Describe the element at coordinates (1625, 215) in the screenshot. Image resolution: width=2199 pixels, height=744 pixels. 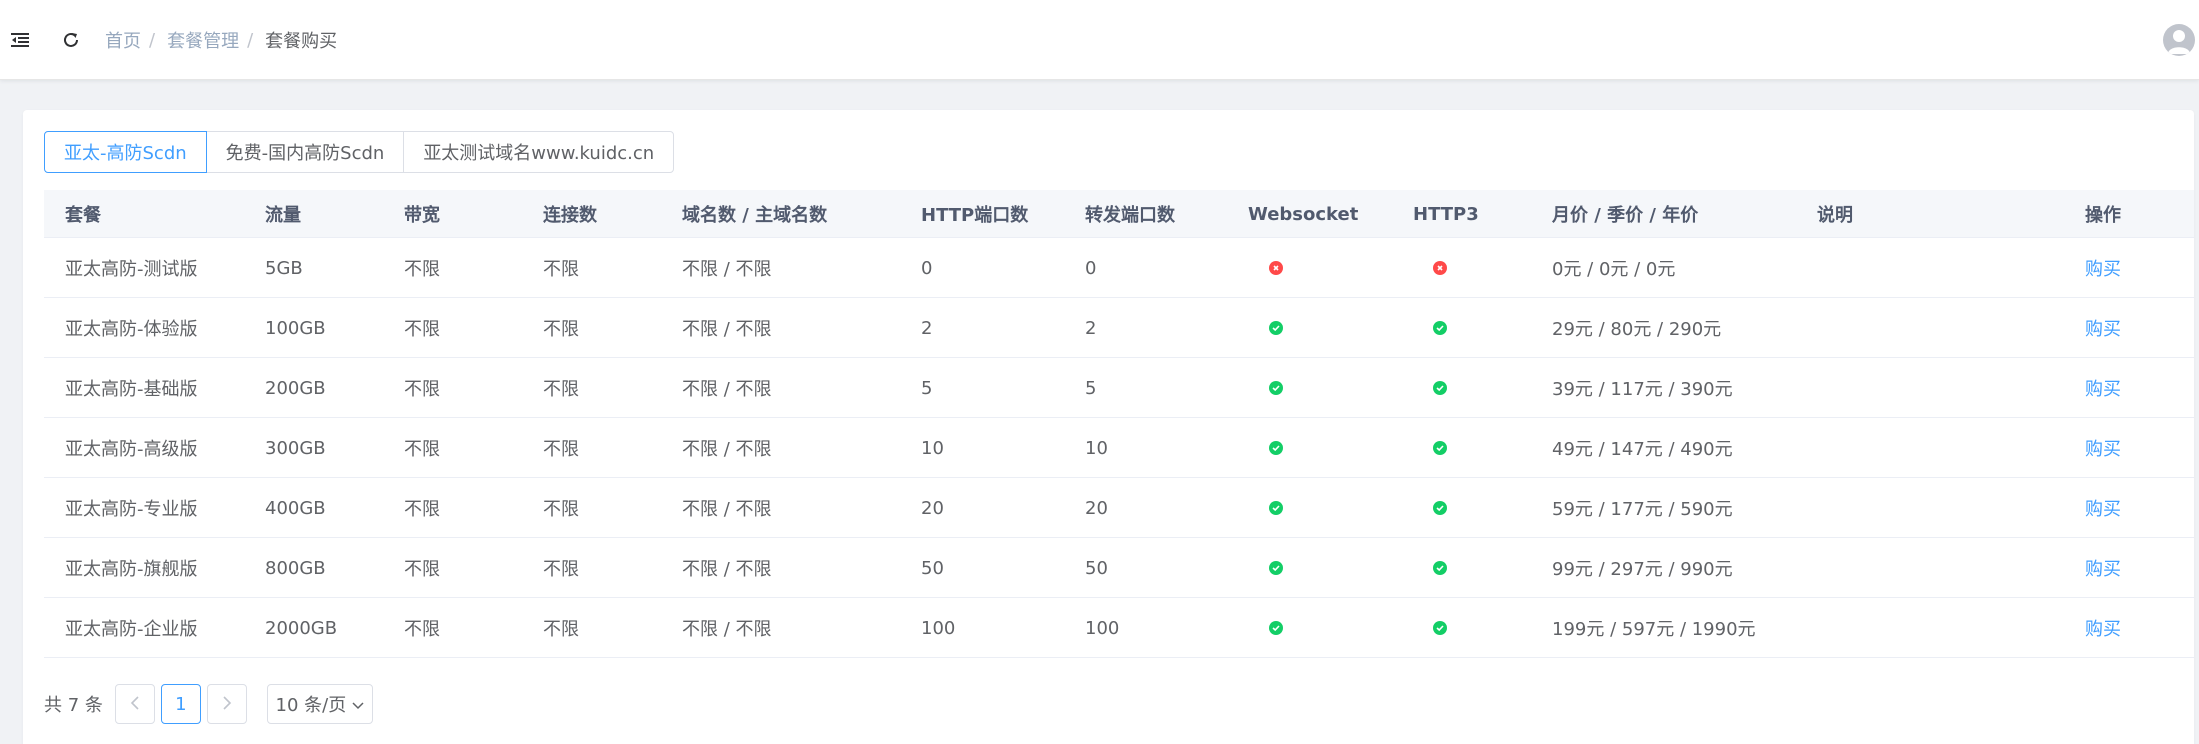
I see `column-header-price: 月价 / 季价 / 年价` at that location.